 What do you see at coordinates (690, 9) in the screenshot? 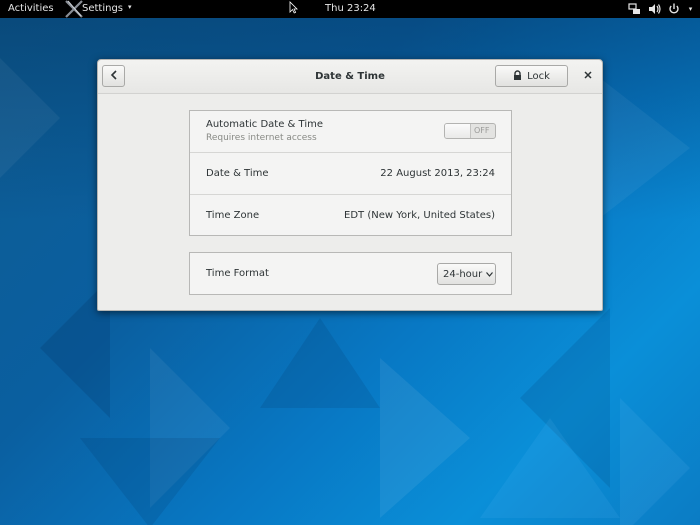
I see `chevron-down-icon: ▾` at bounding box center [690, 9].